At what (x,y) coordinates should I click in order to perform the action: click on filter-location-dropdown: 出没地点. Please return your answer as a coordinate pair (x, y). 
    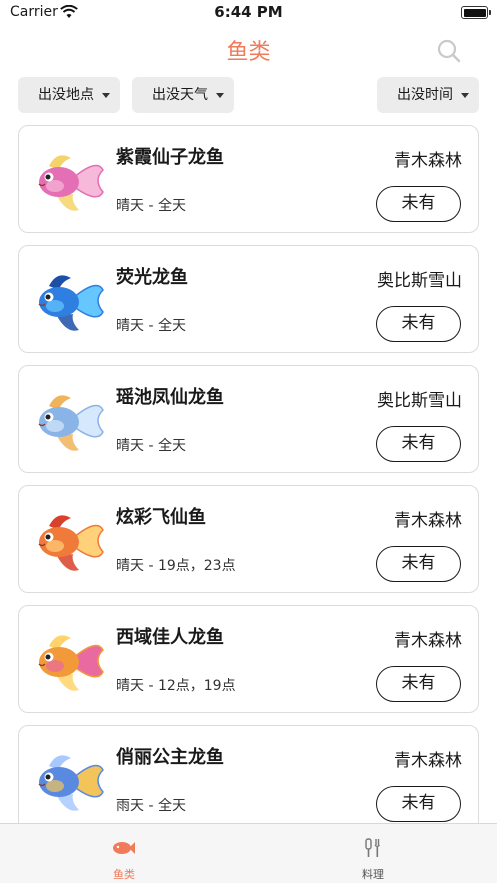
    Looking at the image, I should click on (69, 95).